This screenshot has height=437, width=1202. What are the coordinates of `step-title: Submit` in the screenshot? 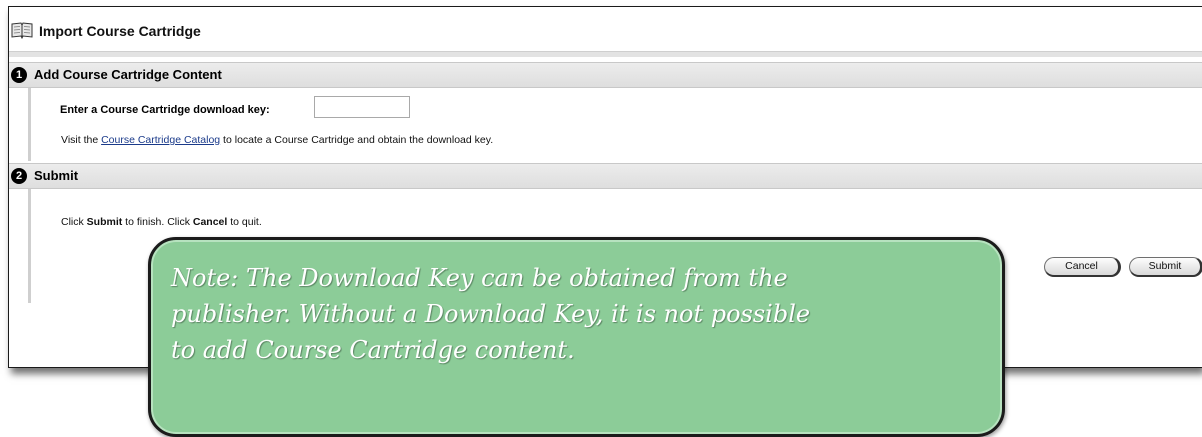 It's located at (56, 175).